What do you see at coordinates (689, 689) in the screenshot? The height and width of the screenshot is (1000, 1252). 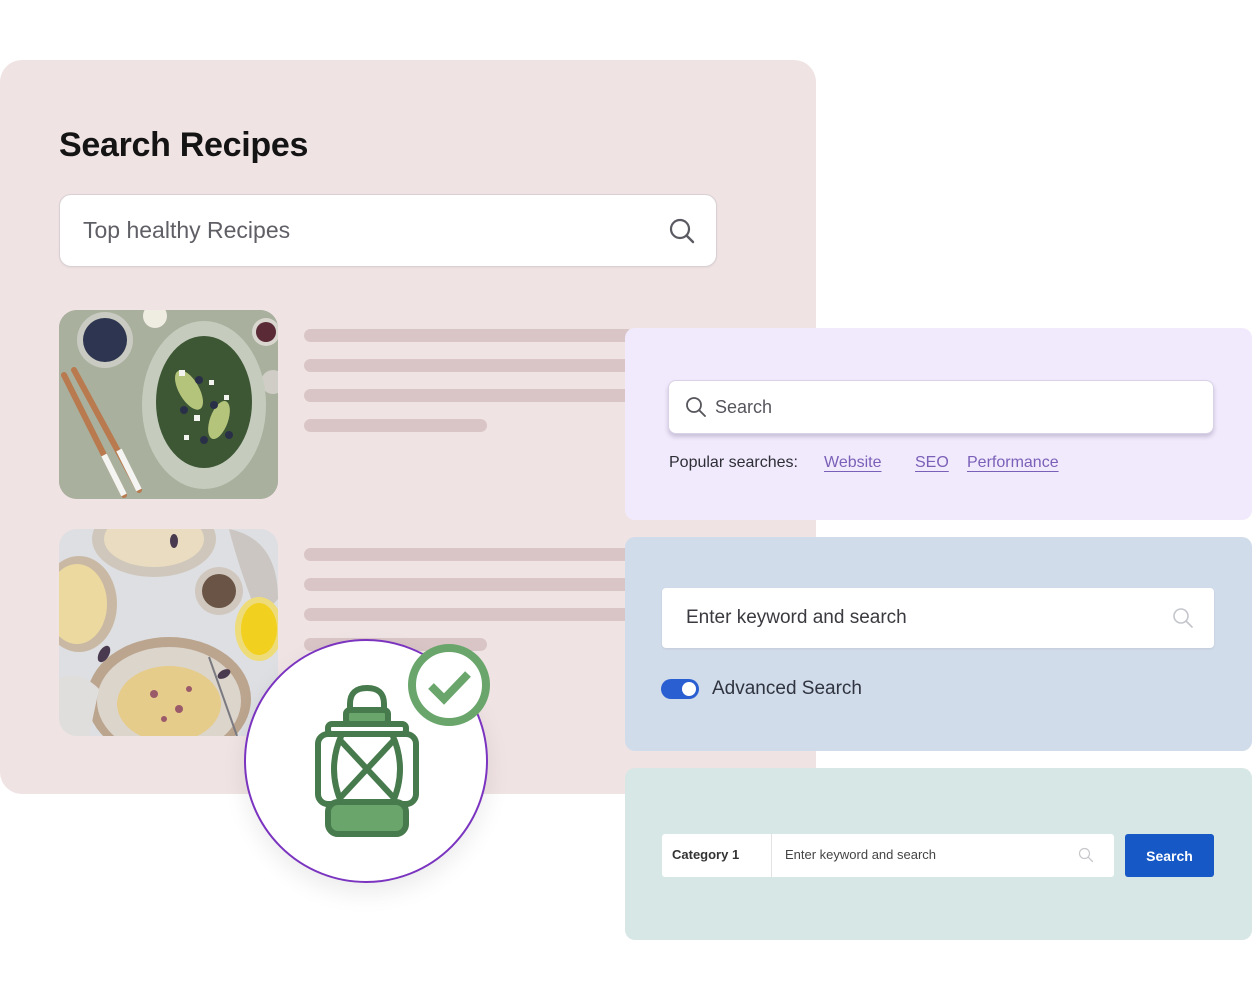 I see `toggle-knob` at bounding box center [689, 689].